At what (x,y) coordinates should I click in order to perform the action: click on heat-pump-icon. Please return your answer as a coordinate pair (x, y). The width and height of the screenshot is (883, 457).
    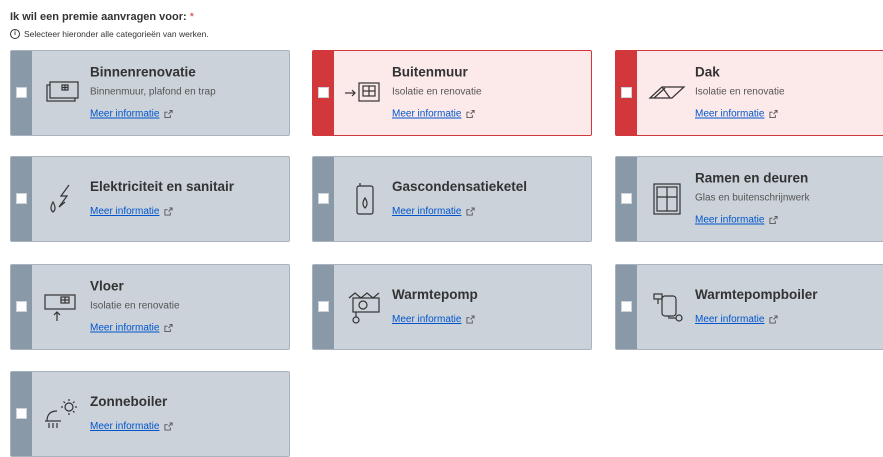
    Looking at the image, I should click on (364, 307).